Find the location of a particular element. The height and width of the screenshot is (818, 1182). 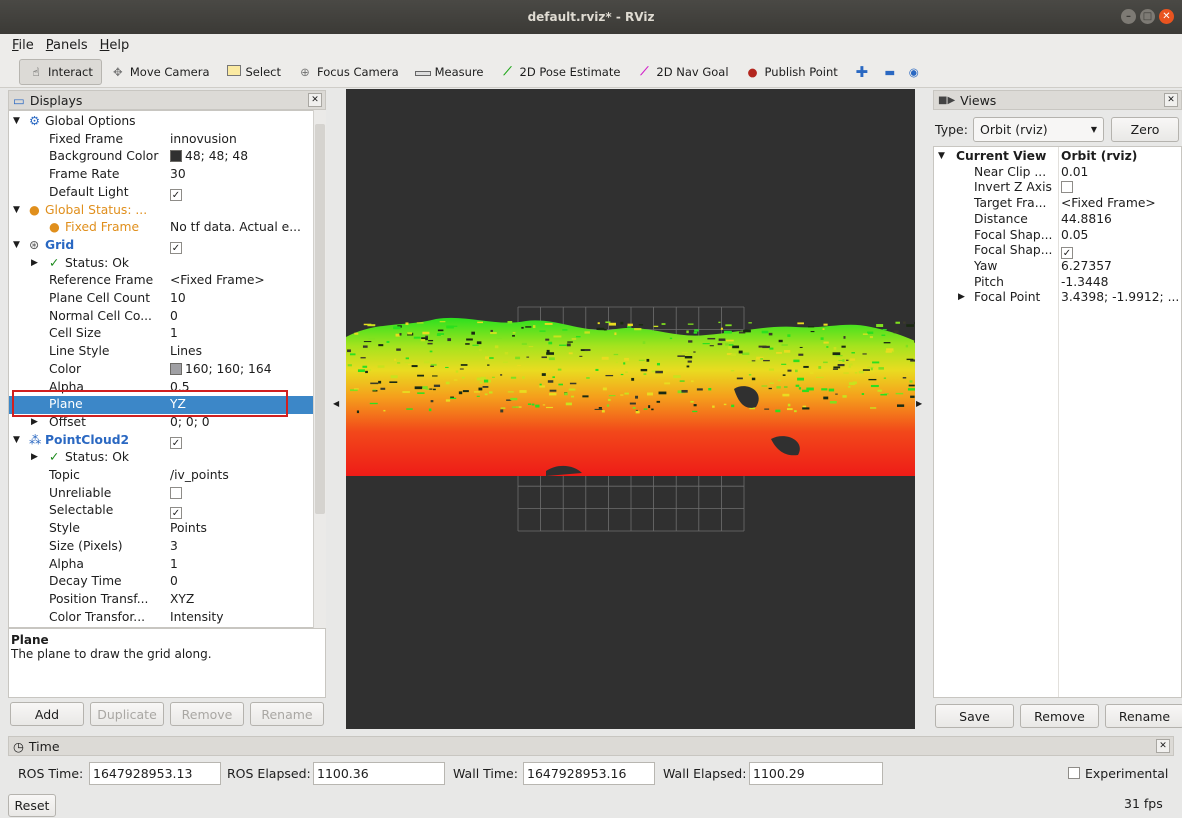

display-row: Color 160; 160; 164 is located at coordinates (161, 370).